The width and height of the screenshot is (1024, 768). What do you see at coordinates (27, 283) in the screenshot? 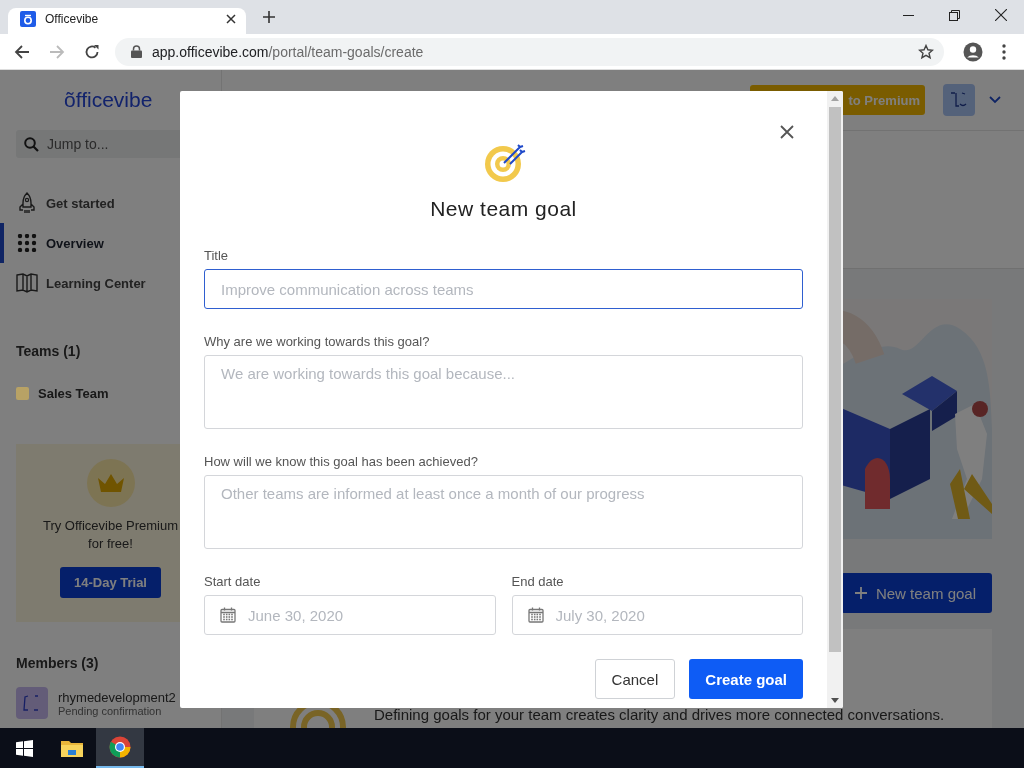
I see `book-icon` at bounding box center [27, 283].